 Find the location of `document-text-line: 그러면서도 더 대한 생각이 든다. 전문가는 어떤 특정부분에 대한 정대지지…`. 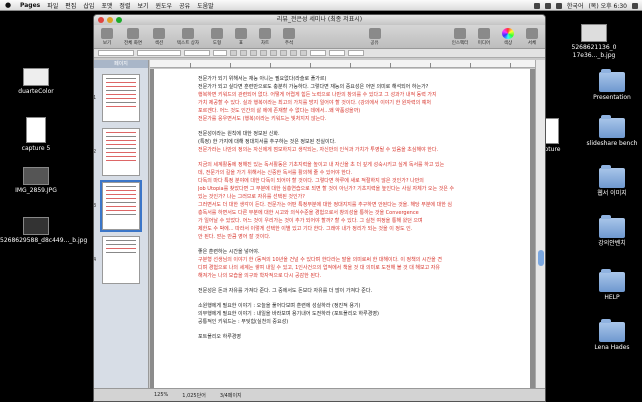

document-text-line: 그러면서도 더 대한 생각이 든다. 전문가는 어떤 특정부분에 대한 정대지지… is located at coordinates (325, 205).